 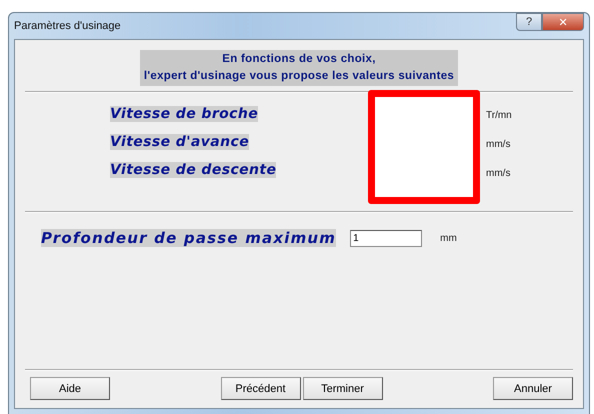 What do you see at coordinates (193, 170) in the screenshot?
I see `speed-label: Vitesse de descente` at bounding box center [193, 170].